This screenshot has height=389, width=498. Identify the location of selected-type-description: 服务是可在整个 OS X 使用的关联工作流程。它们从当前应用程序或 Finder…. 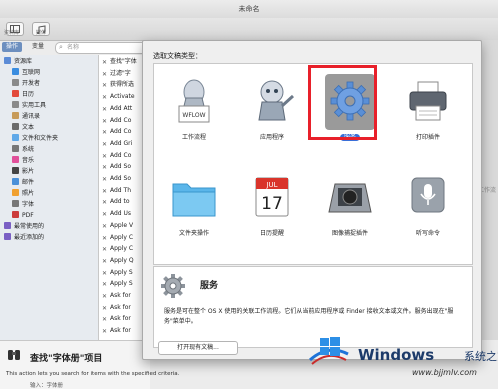
(309, 316).